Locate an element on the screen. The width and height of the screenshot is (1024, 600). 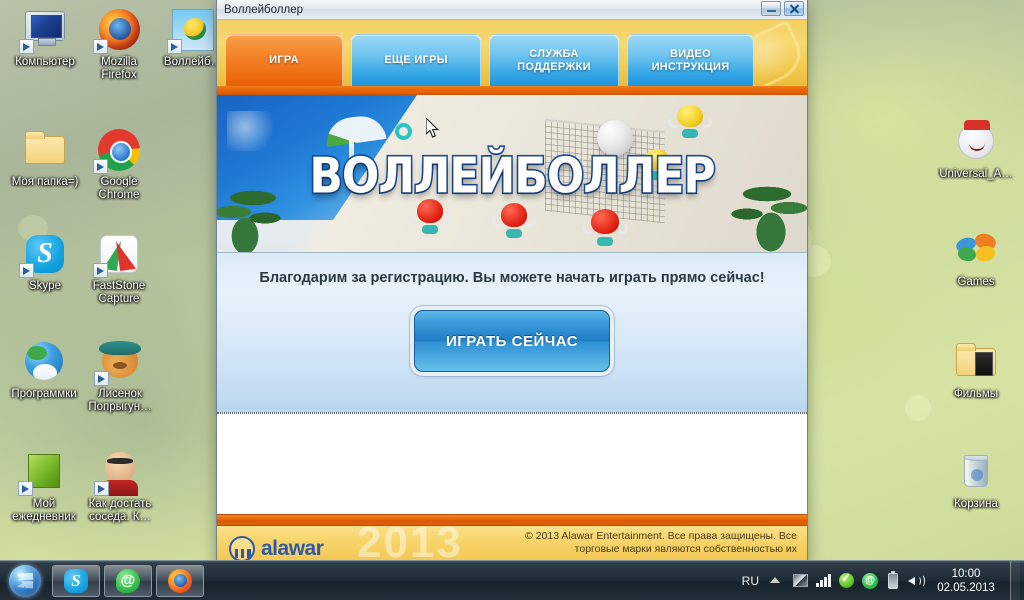
desktop-icon-faststone-capture: FastStone Capture is located at coordinates (119, 268).